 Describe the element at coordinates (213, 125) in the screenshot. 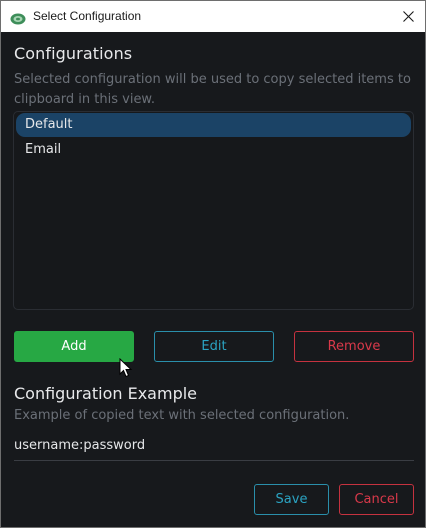

I see `list-item-default: Default` at that location.